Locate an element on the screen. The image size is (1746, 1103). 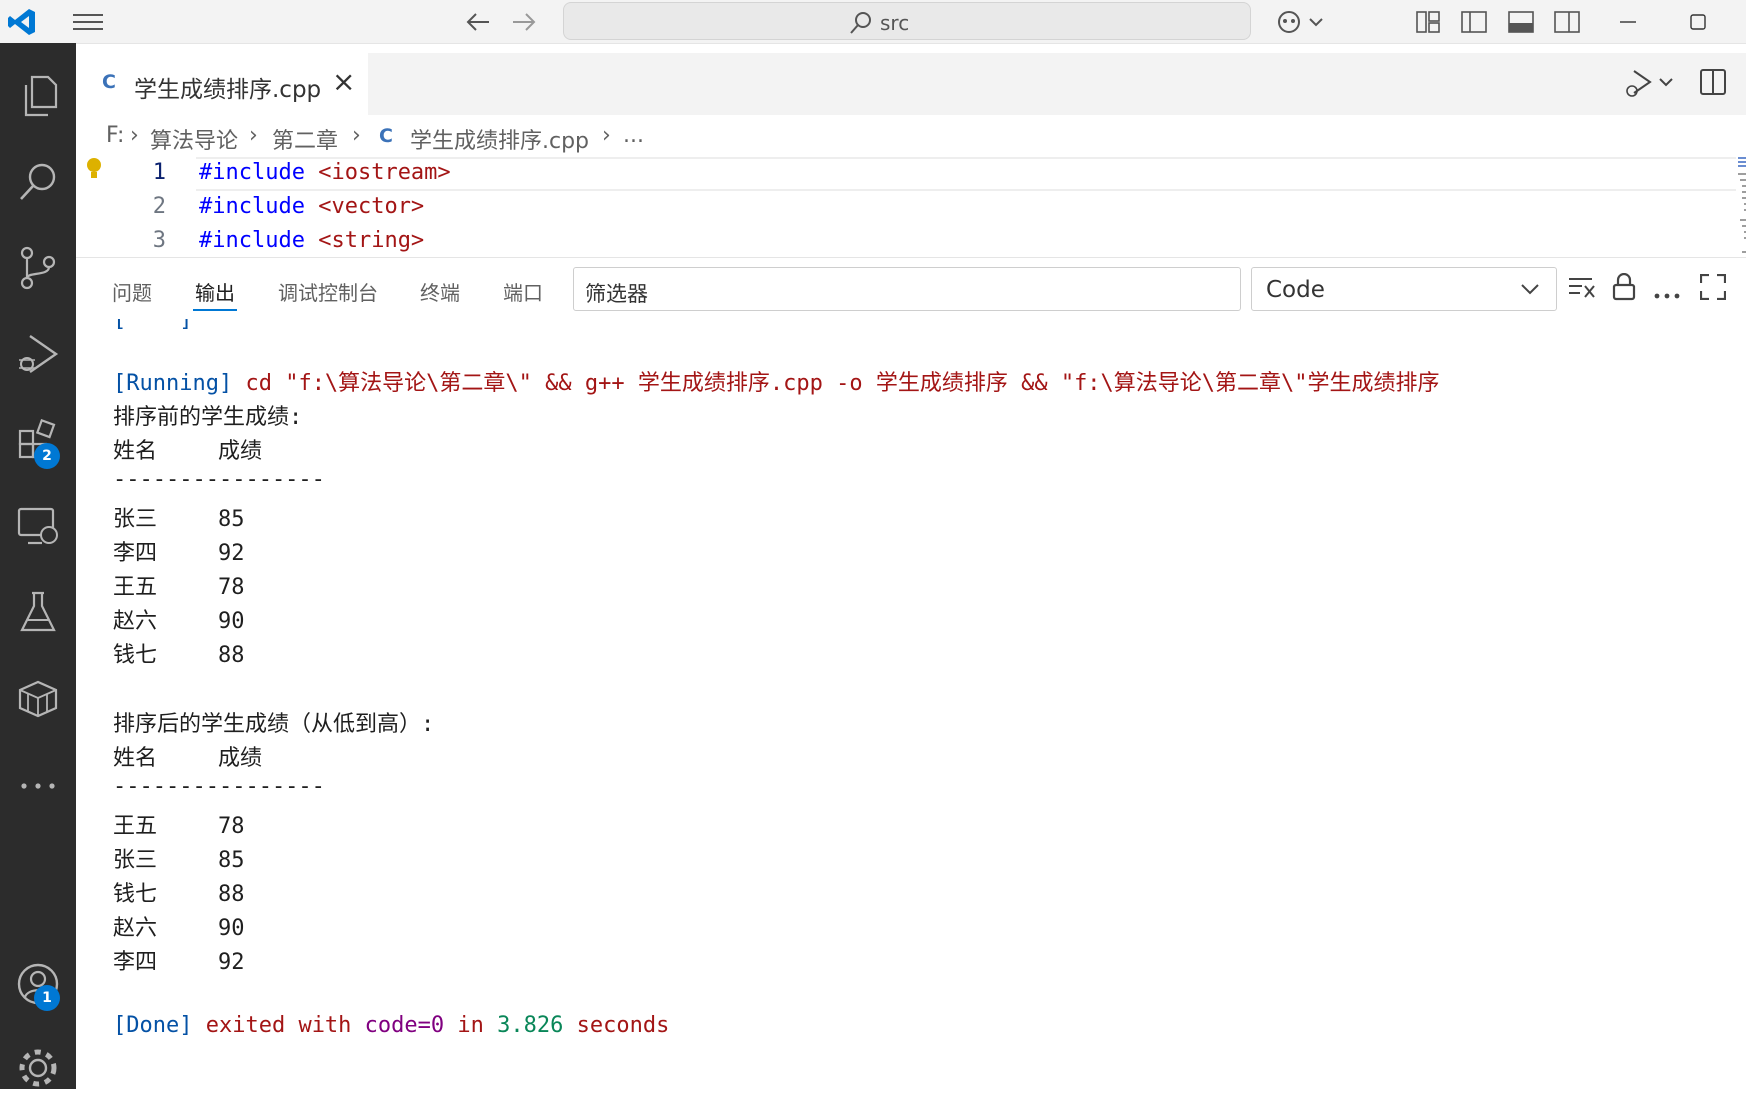
done-tag: [Done] is located at coordinates (153, 1025).